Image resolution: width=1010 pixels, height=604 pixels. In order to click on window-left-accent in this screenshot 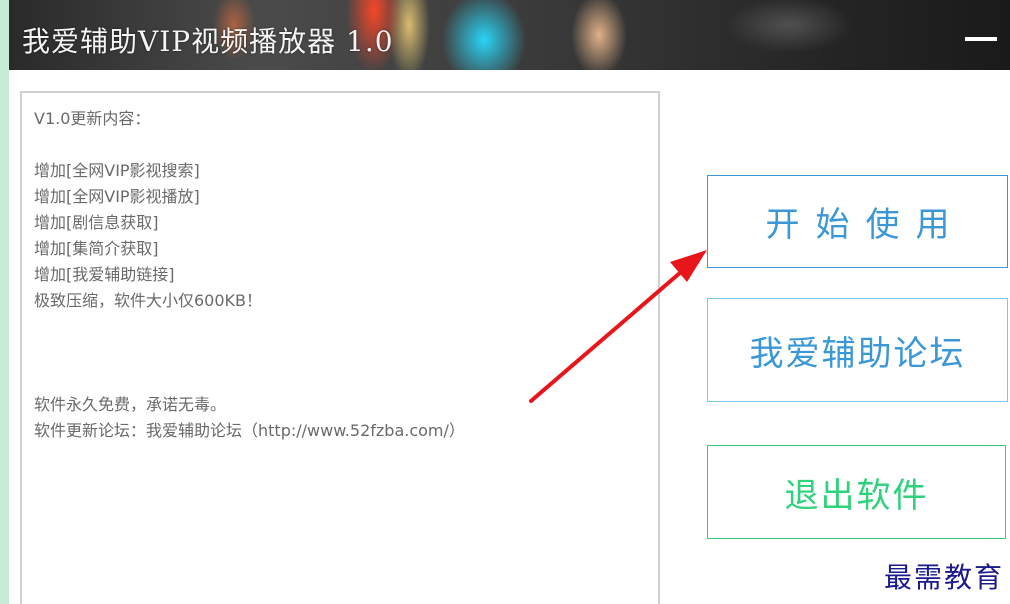, I will do `click(4, 302)`.